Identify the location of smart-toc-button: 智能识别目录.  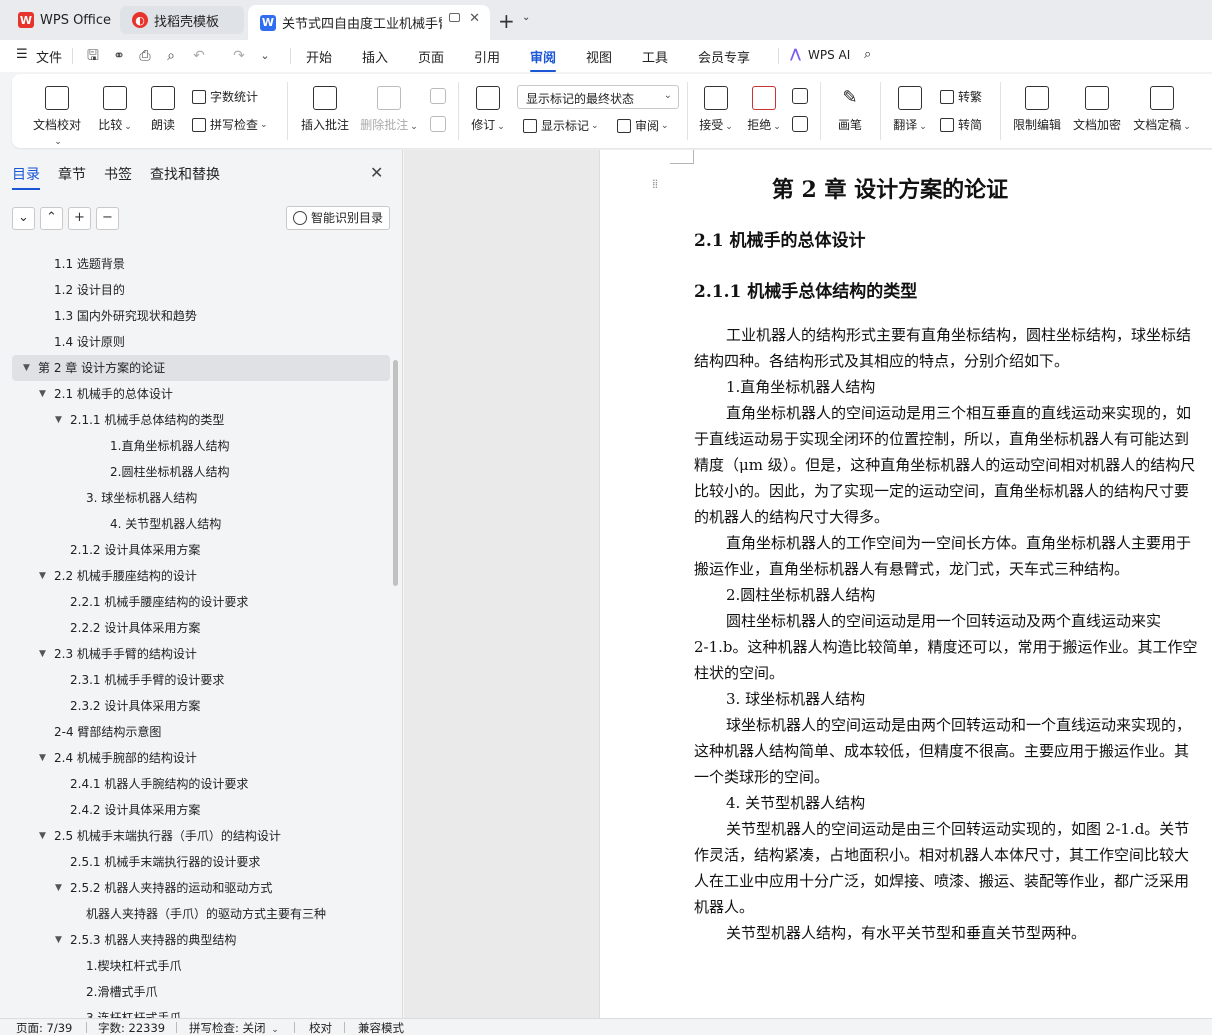
(338, 218).